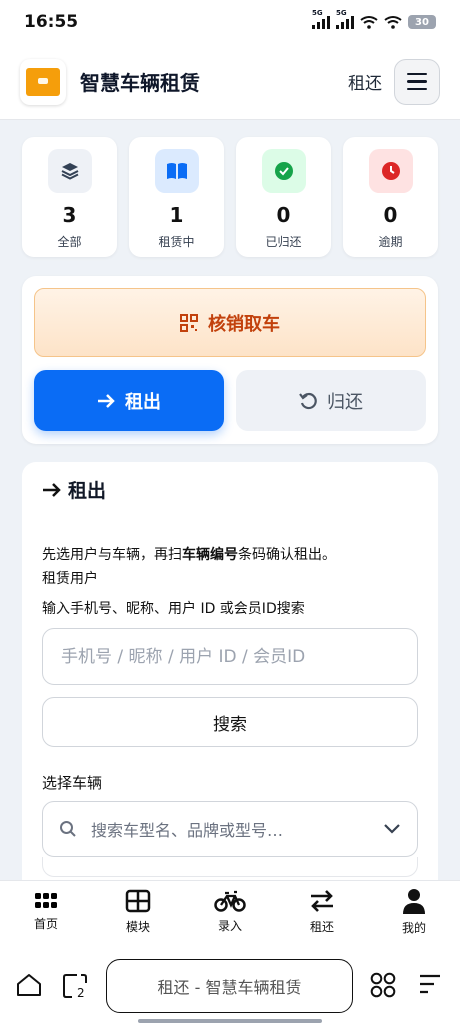 The height and width of the screenshot is (1024, 460). I want to click on nav-item-profile: 我的, so click(414, 911).